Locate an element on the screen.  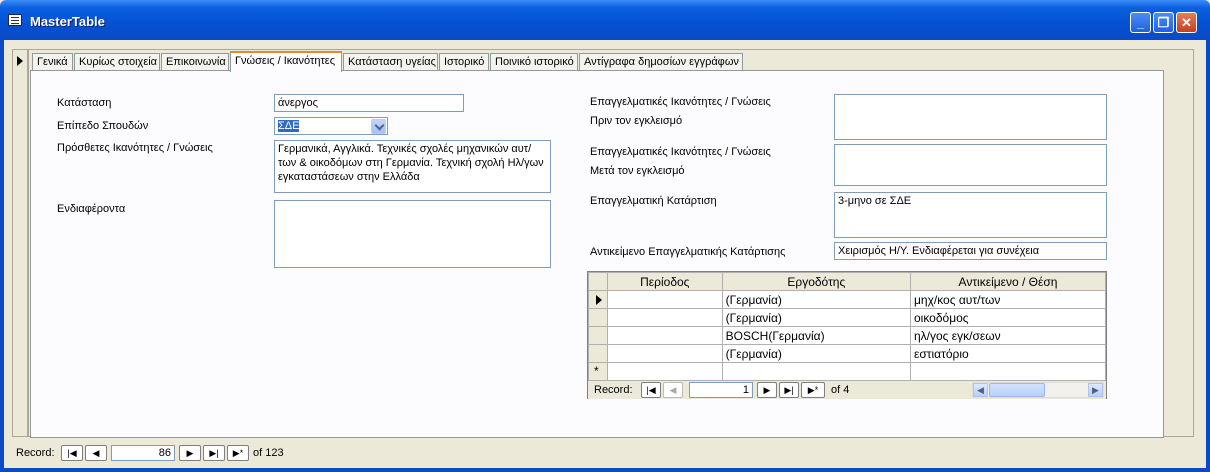
table-header-row: Περίοδος Εργοδότης Αντικείμενο / Θέση is located at coordinates (847, 281).